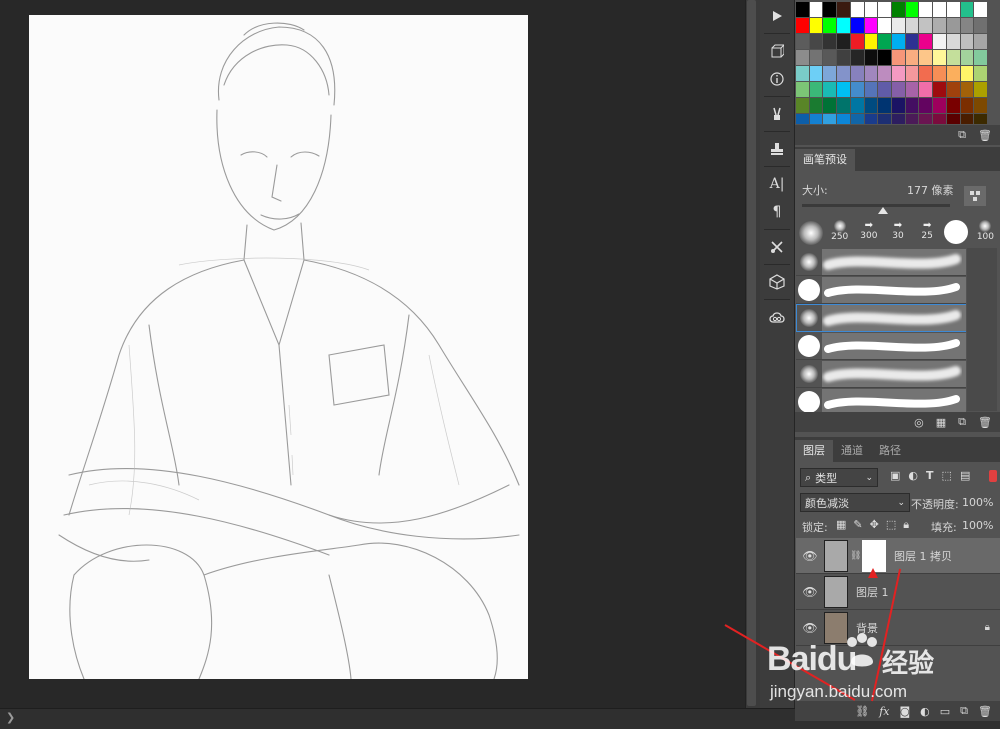  I want to click on link-layers-icon: ⛓, so click(862, 711).